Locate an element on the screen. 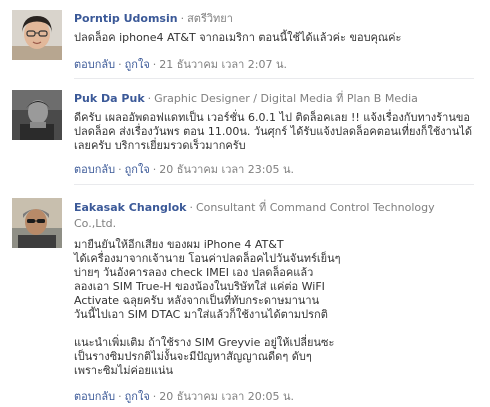 The width and height of the screenshot is (490, 407). comment-actions: ตอบกลับ · ถูกใจ · 20 ธันวาคม เวลา 20:05 น. is located at coordinates (184, 396).